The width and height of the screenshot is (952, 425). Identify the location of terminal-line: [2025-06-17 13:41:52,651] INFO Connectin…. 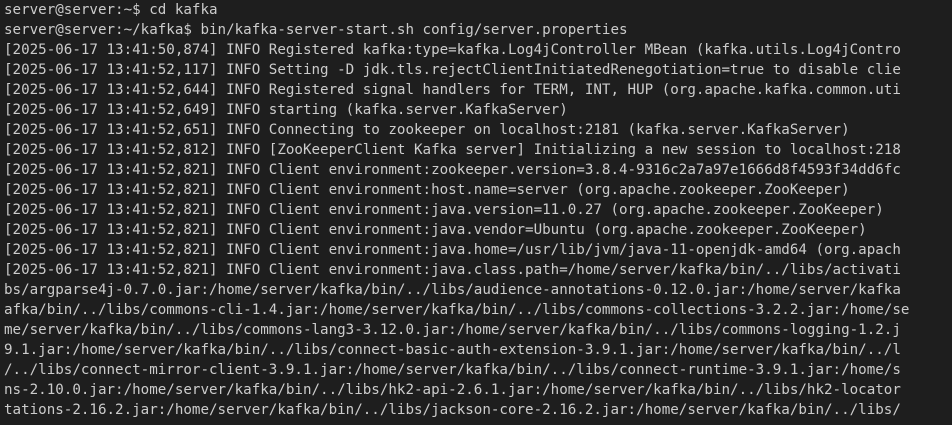
(427, 130).